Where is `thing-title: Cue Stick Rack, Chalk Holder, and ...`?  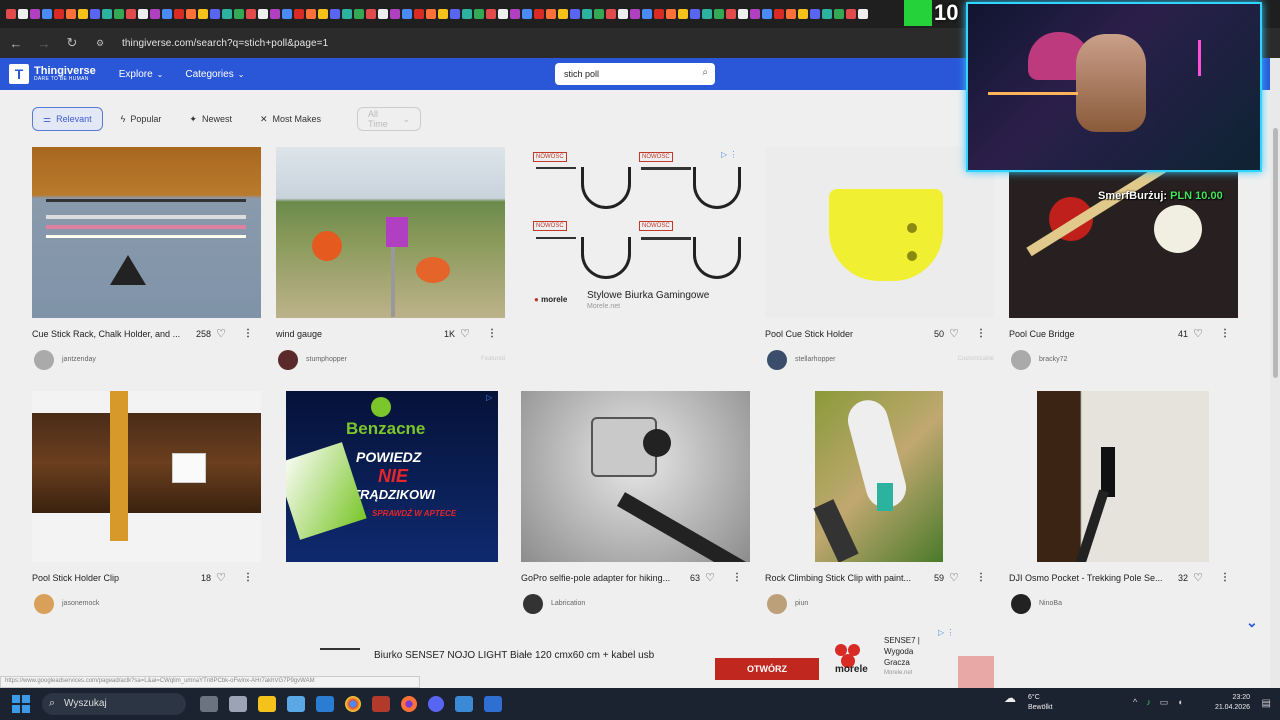 thing-title: Cue Stick Rack, Chalk Holder, and ... is located at coordinates (112, 334).